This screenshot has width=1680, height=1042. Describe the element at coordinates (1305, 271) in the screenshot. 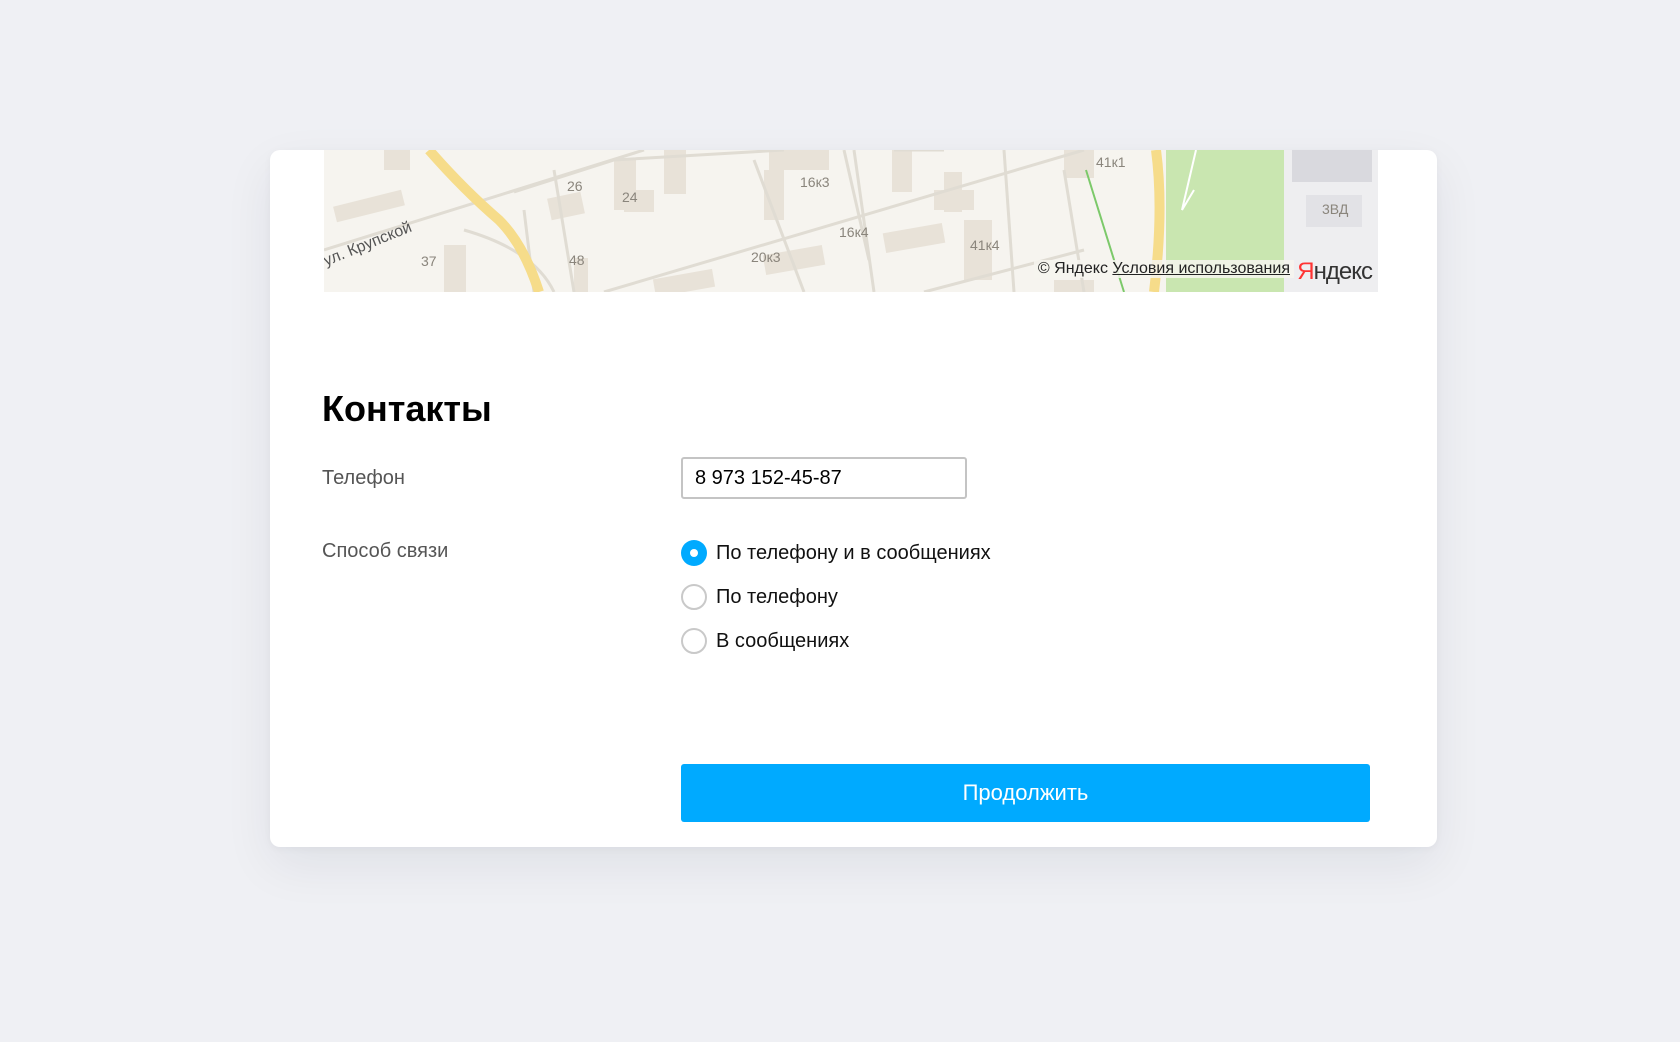

I see `yandex-logo-first-letter: Я` at that location.